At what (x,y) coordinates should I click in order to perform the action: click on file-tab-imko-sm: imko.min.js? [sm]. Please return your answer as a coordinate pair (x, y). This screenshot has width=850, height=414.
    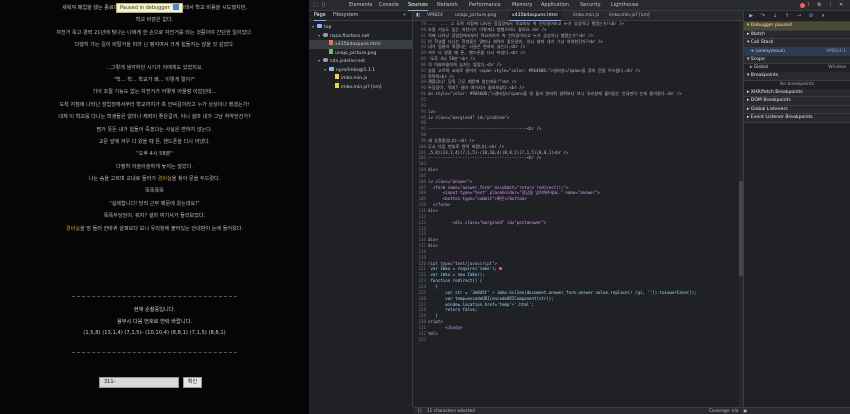
    Looking at the image, I should click on (629, 16).